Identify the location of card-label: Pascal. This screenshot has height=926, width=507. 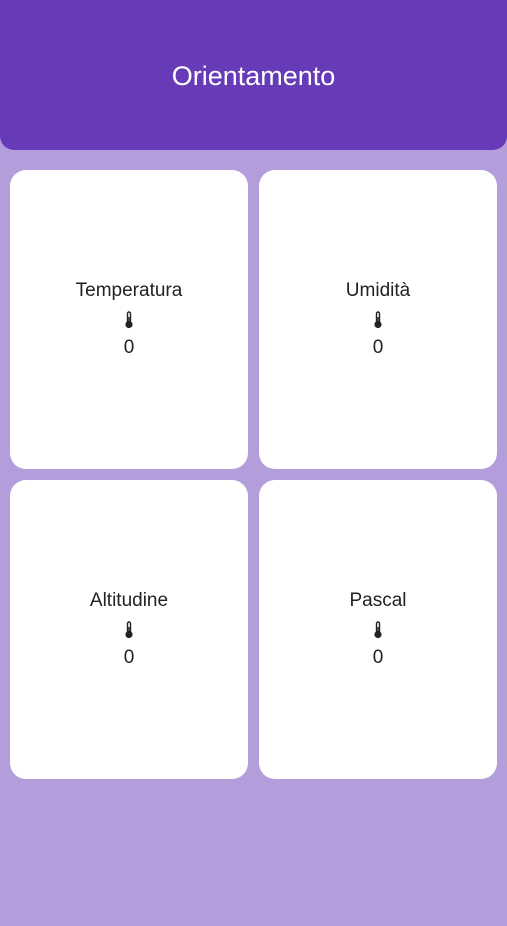
(378, 600).